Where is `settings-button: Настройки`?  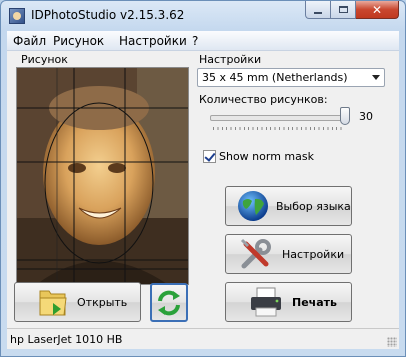
settings-button: Настройки is located at coordinates (288, 254).